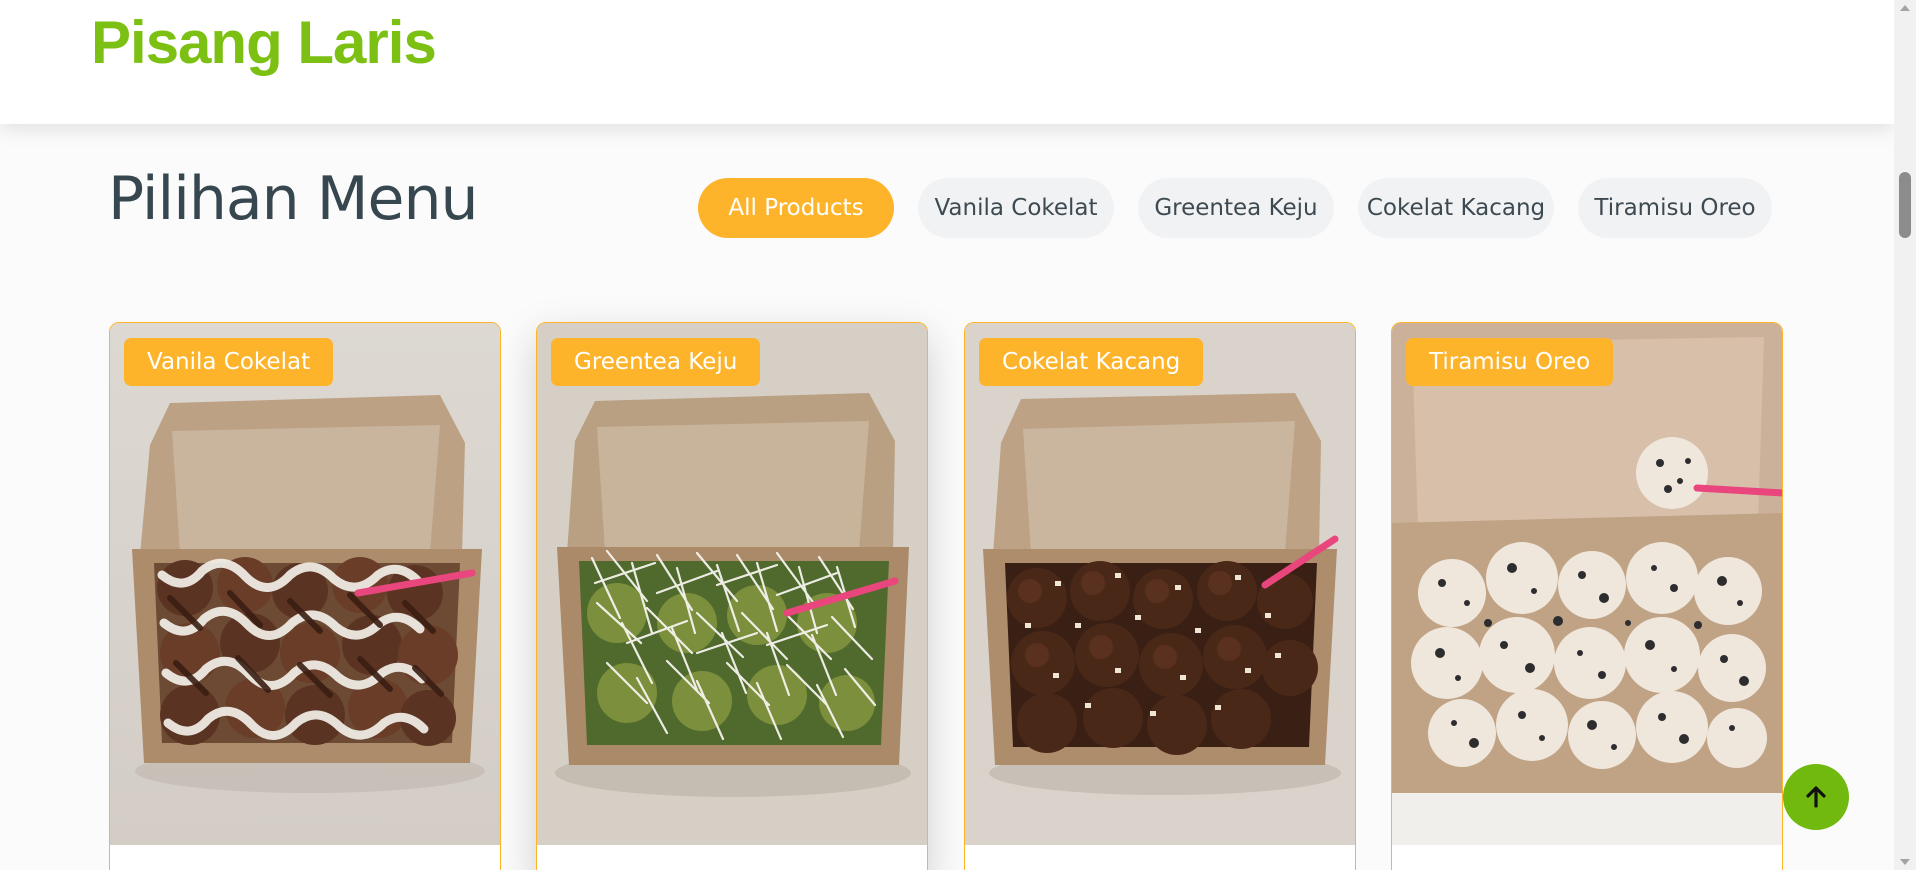 The width and height of the screenshot is (1916, 870). What do you see at coordinates (229, 362) in the screenshot?
I see `product-tag: Vanila Cokelat` at bounding box center [229, 362].